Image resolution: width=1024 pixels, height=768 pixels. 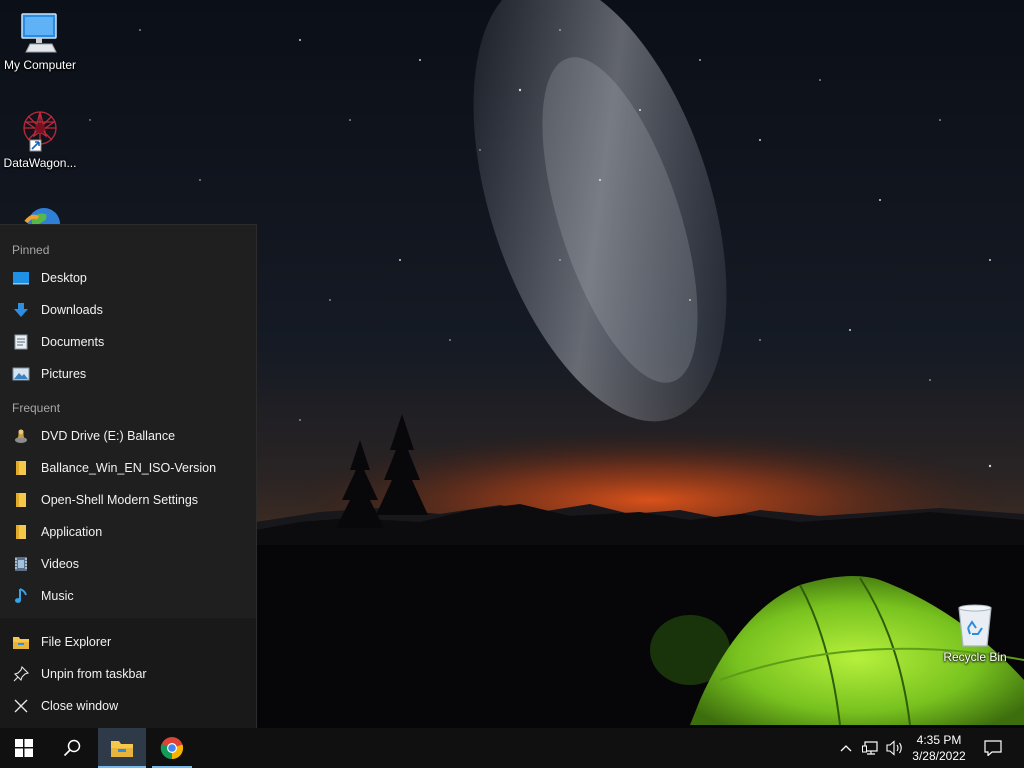 I want to click on close-icon, so click(x=21, y=706).